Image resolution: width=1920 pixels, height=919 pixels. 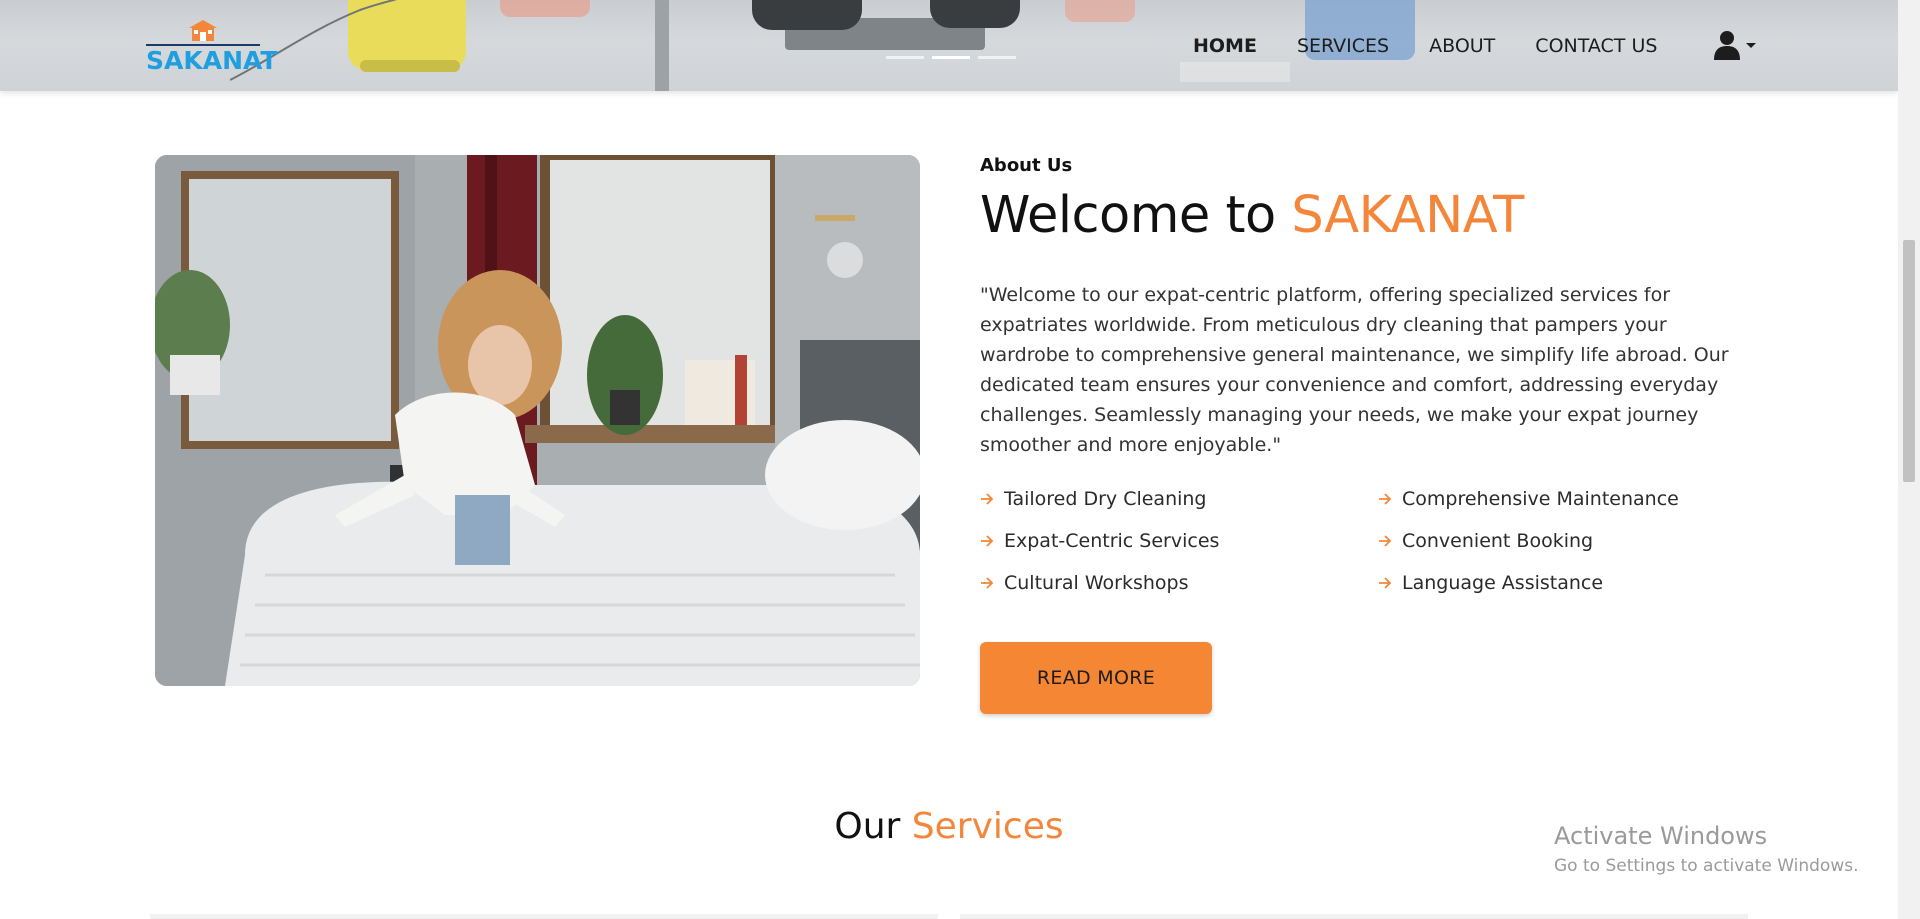 What do you see at coordinates (1596, 46) in the screenshot?
I see `nav-contact-us: CONTACT US` at bounding box center [1596, 46].